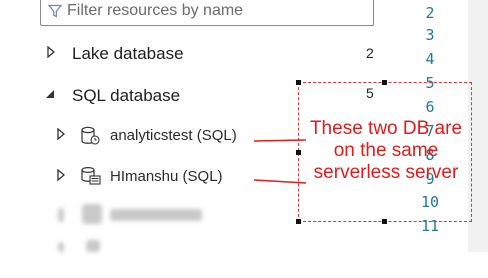 The image size is (488, 278). I want to click on blurred-label, so click(156, 215).